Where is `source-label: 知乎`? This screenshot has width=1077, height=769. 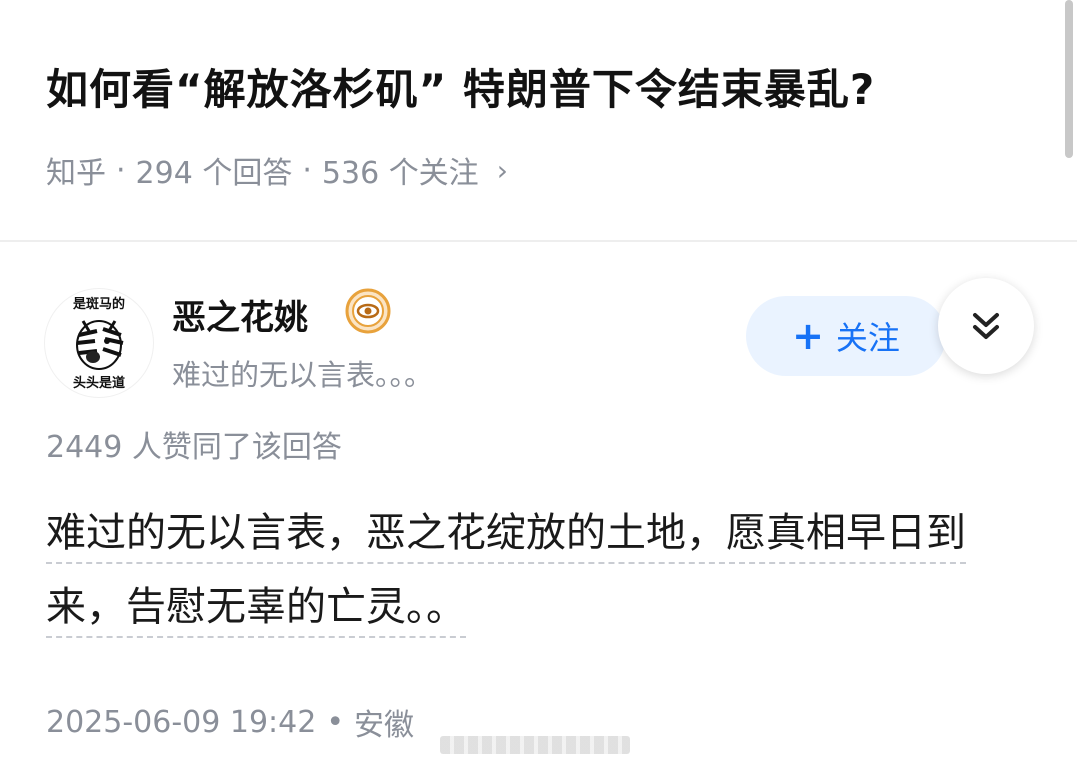
source-label: 知乎 is located at coordinates (76, 173).